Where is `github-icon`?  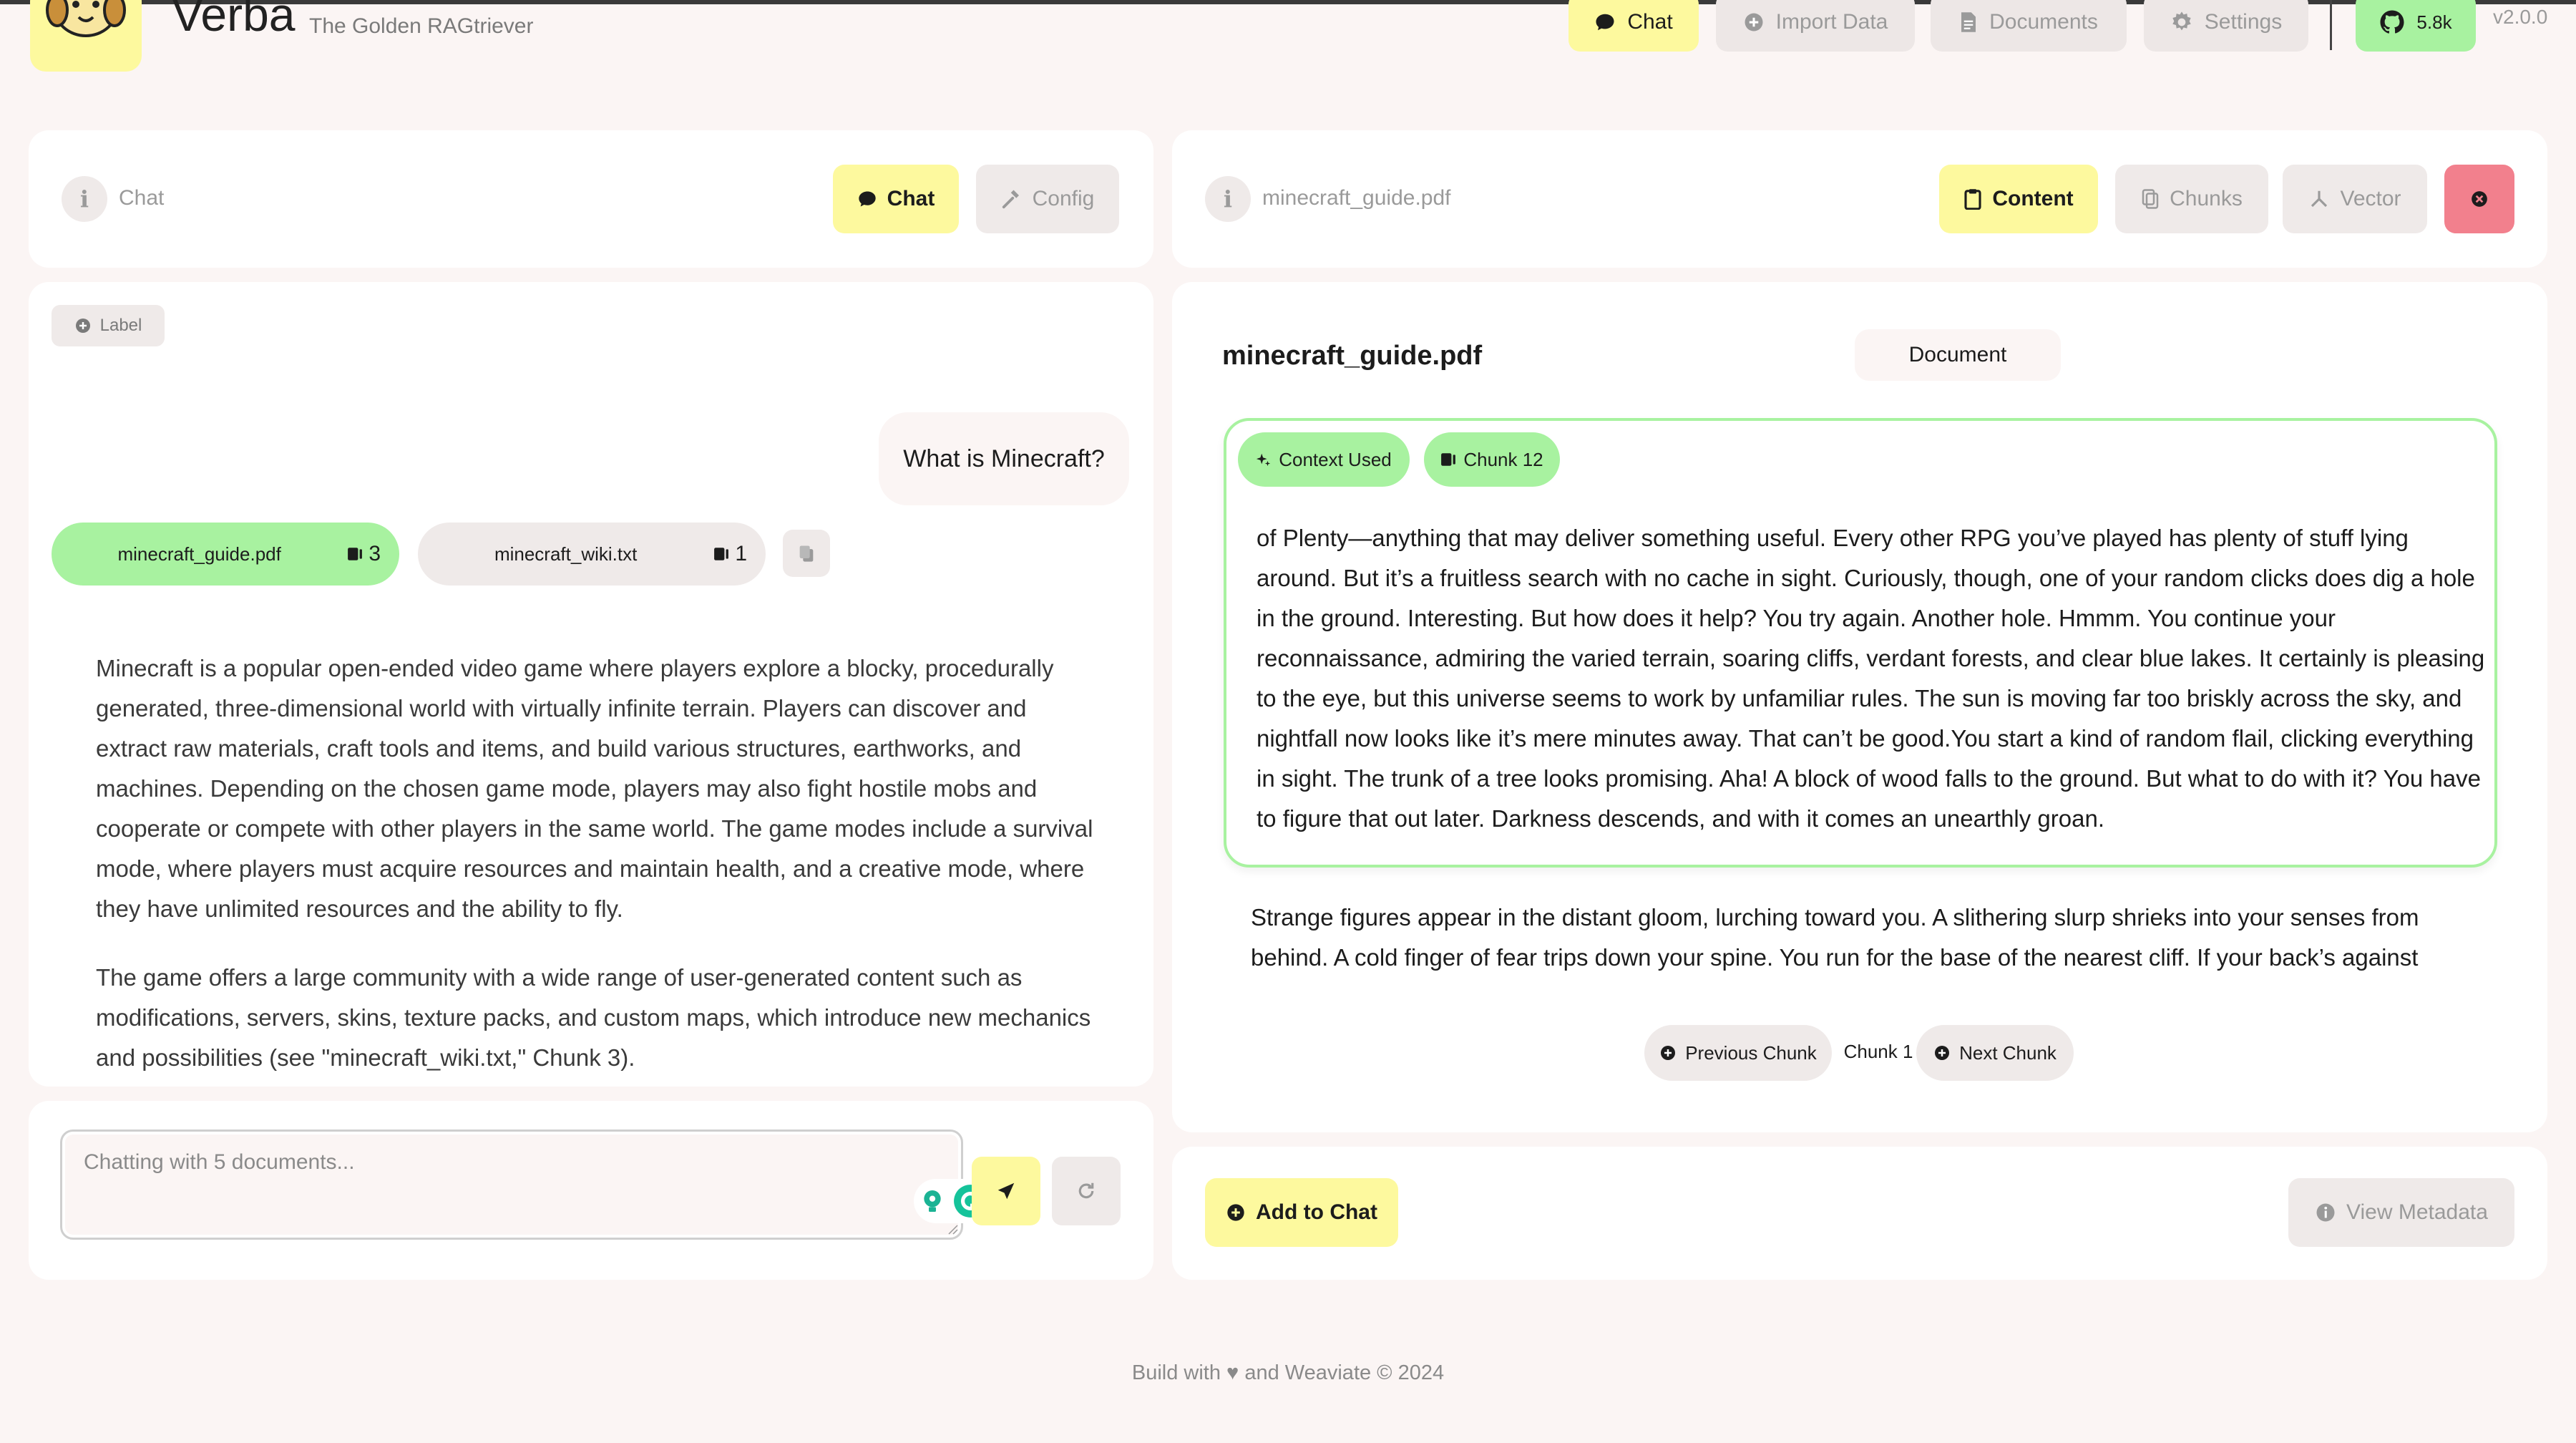 github-icon is located at coordinates (2392, 22).